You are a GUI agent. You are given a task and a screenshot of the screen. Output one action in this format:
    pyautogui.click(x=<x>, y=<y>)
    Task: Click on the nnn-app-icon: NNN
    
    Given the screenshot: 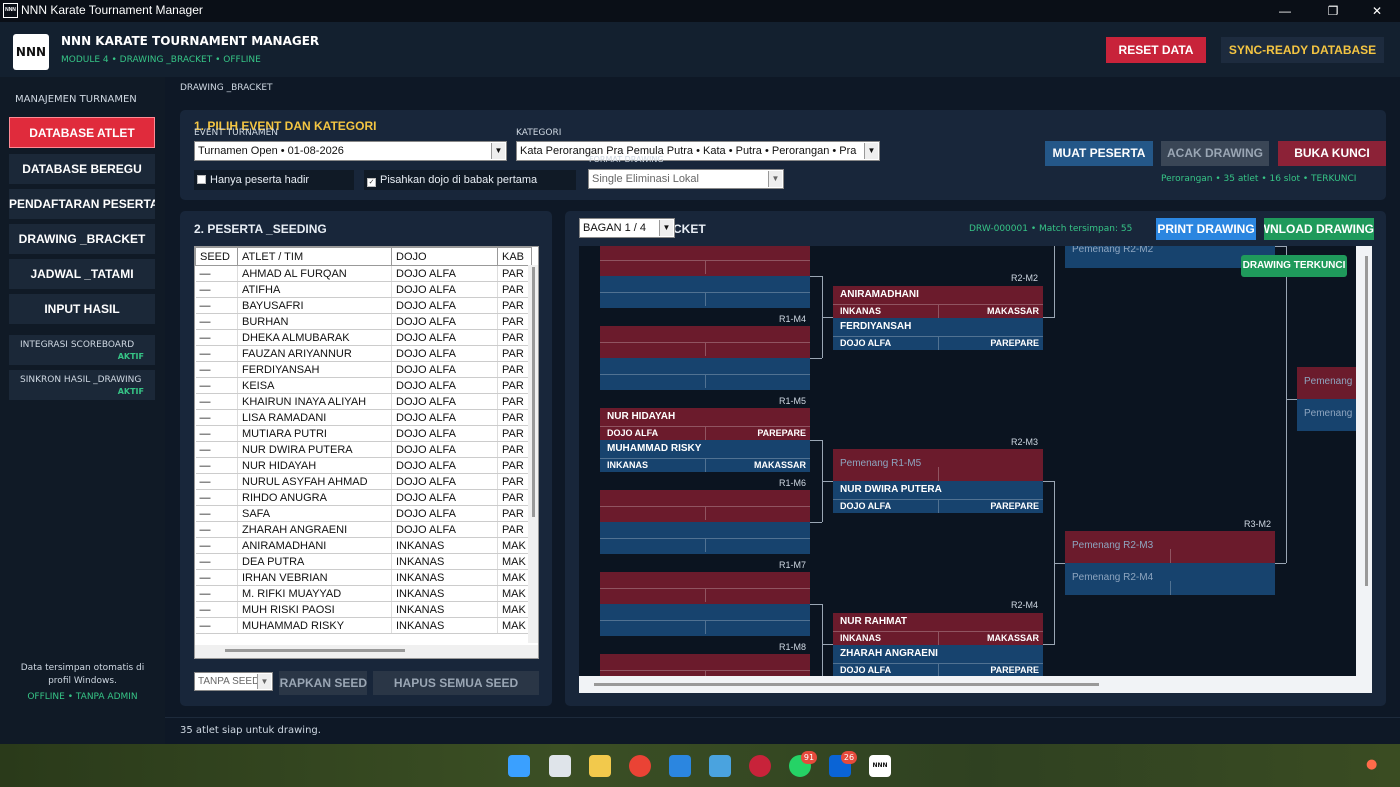 What is the action you would take?
    pyautogui.click(x=880, y=766)
    